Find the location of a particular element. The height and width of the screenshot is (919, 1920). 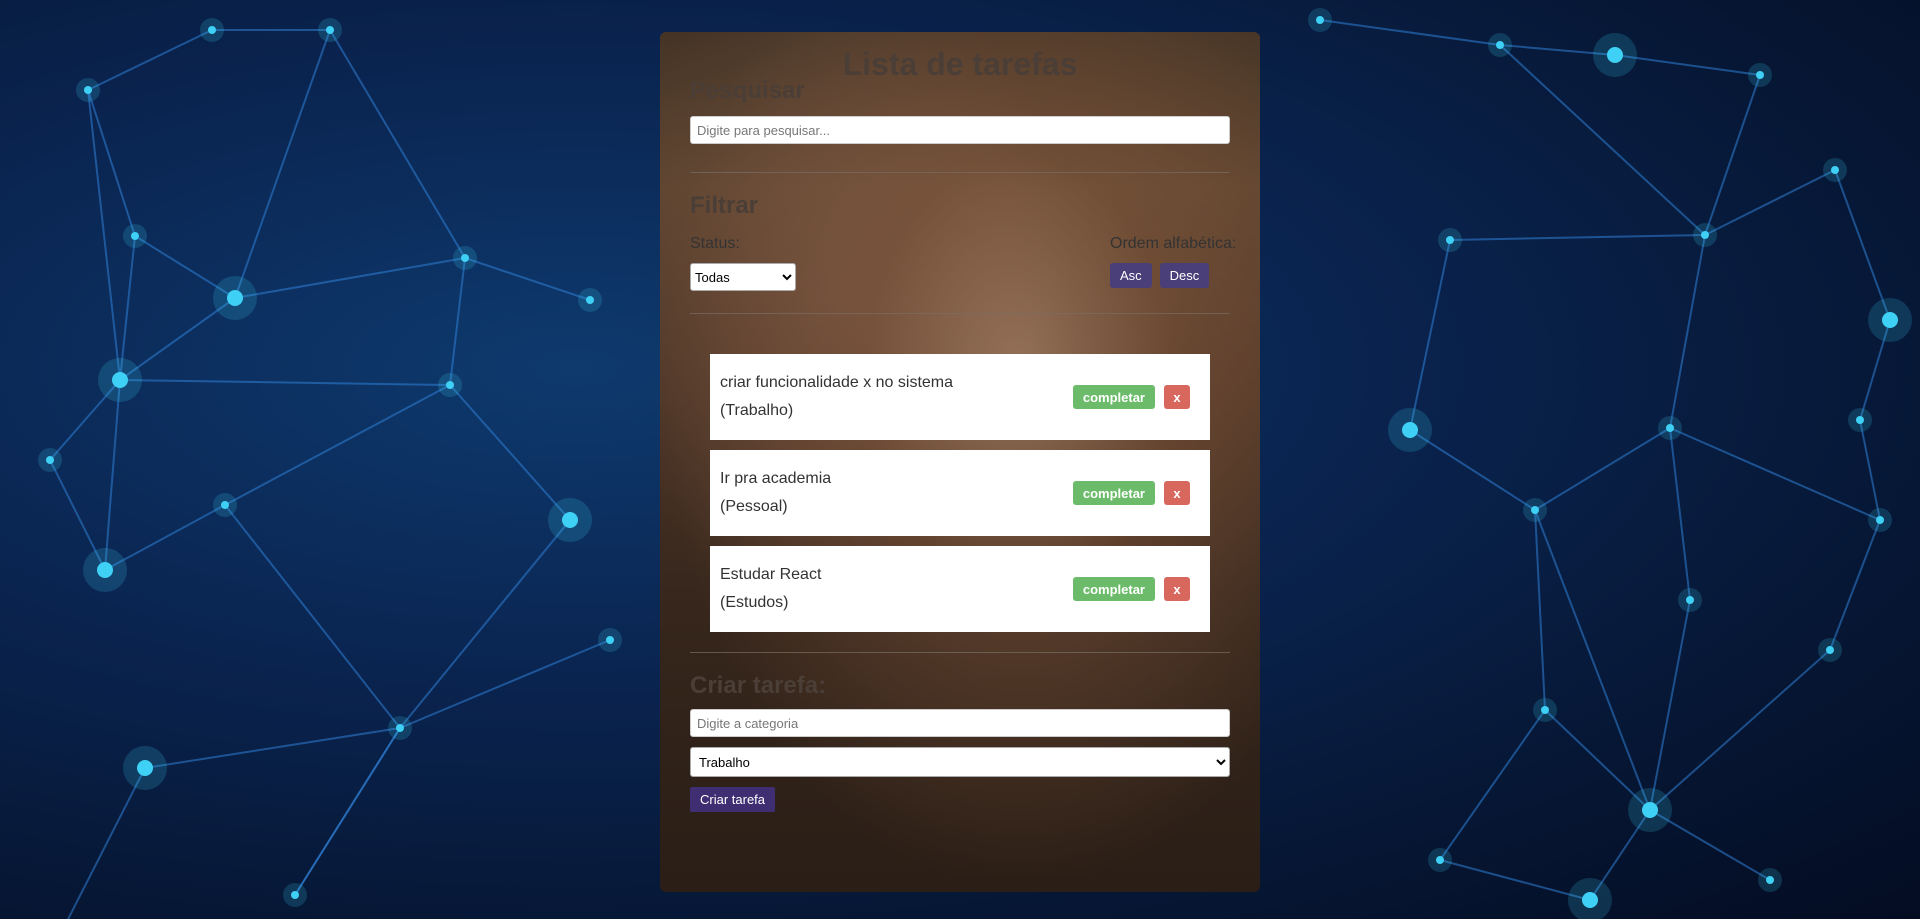

order-filter: Ordem alfabética: Asc Desc is located at coordinates (1173, 263).